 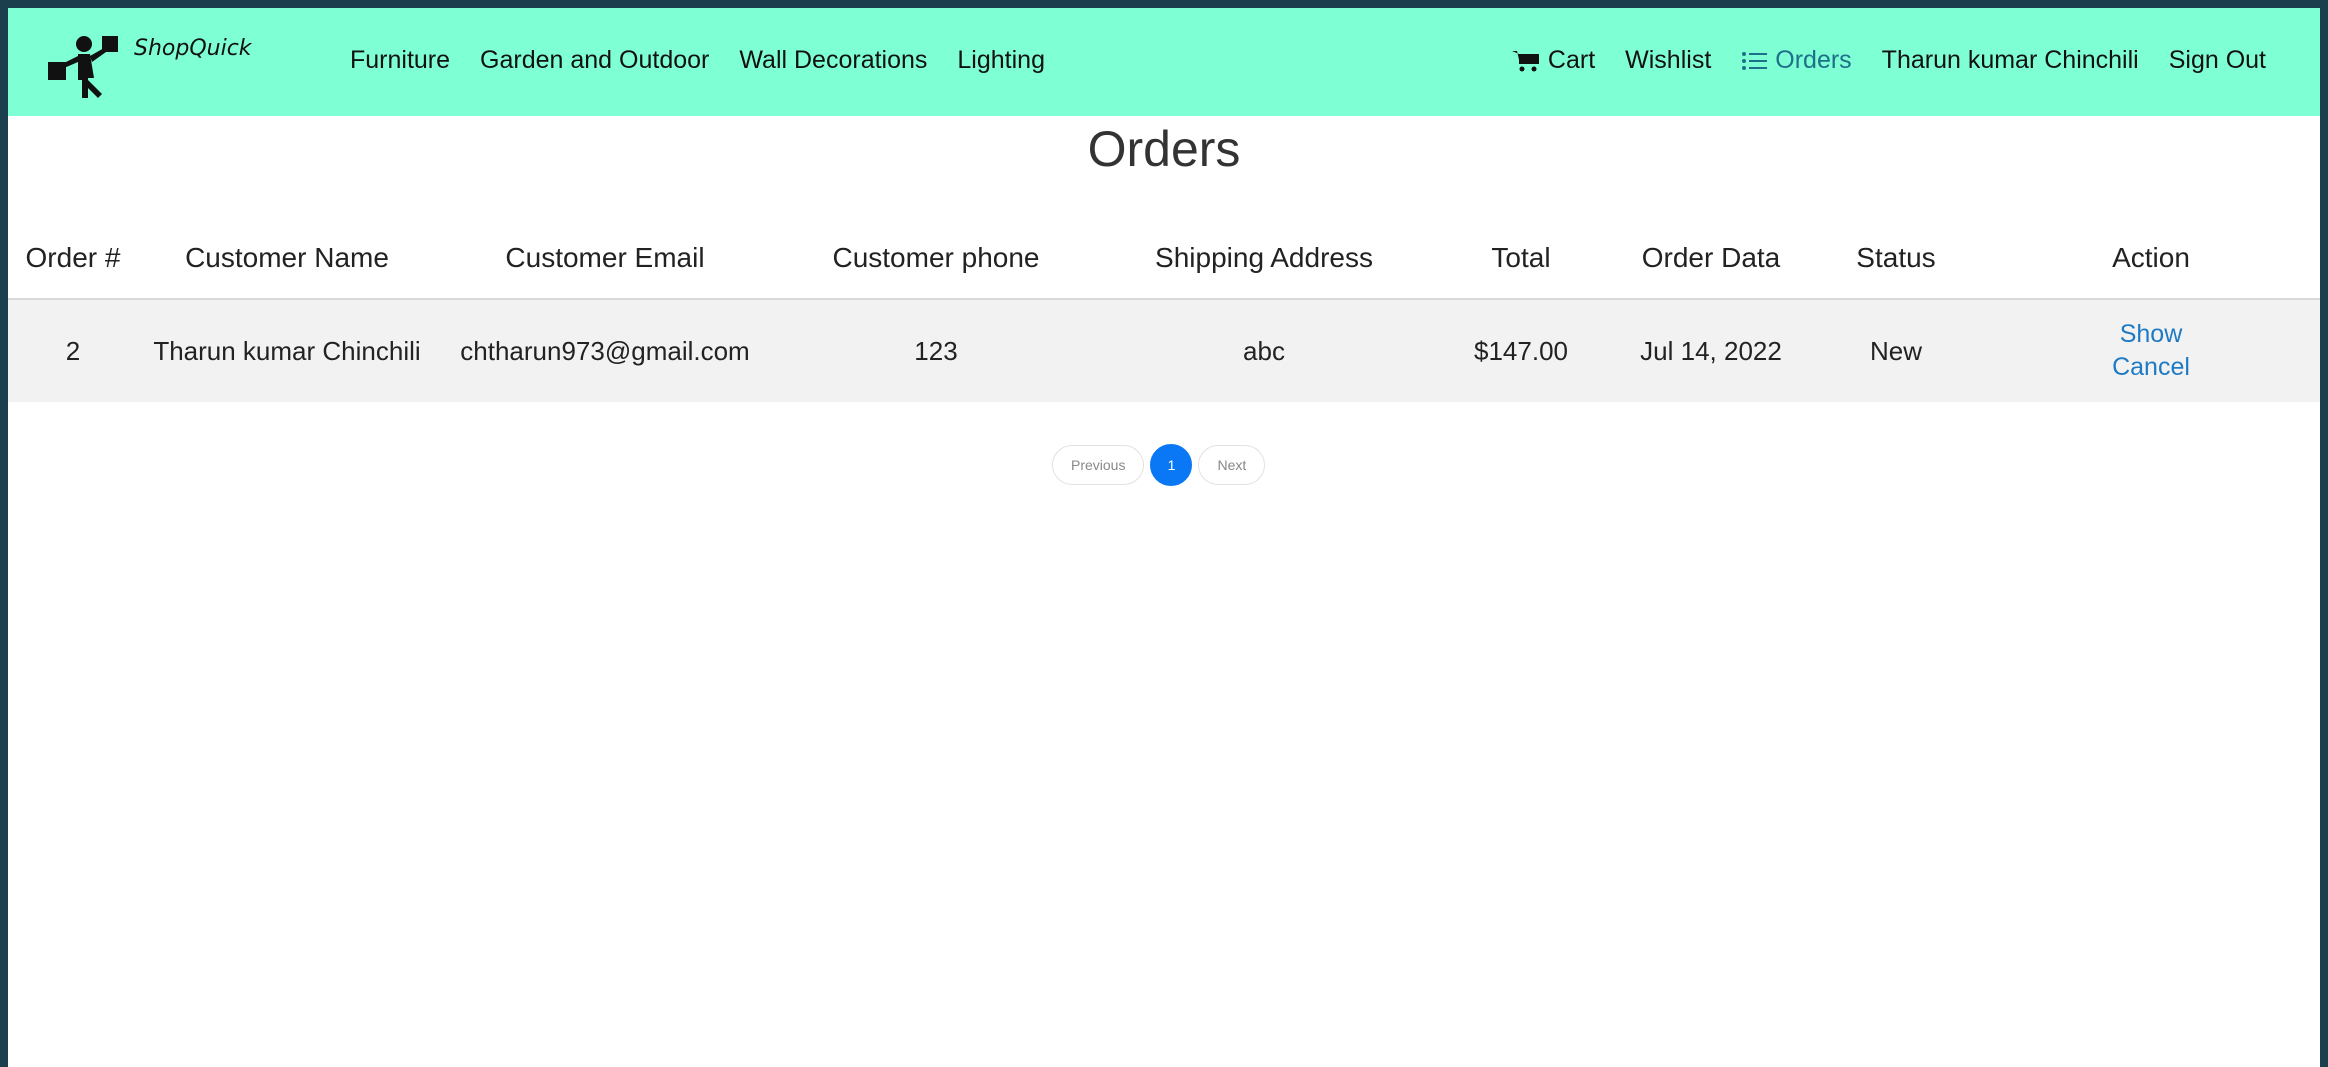 What do you see at coordinates (1264, 259) in the screenshot?
I see `header-shipping-address: Shipping Address` at bounding box center [1264, 259].